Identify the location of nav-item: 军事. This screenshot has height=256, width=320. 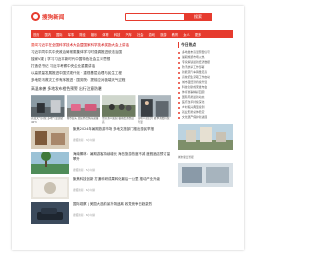
(71, 34).